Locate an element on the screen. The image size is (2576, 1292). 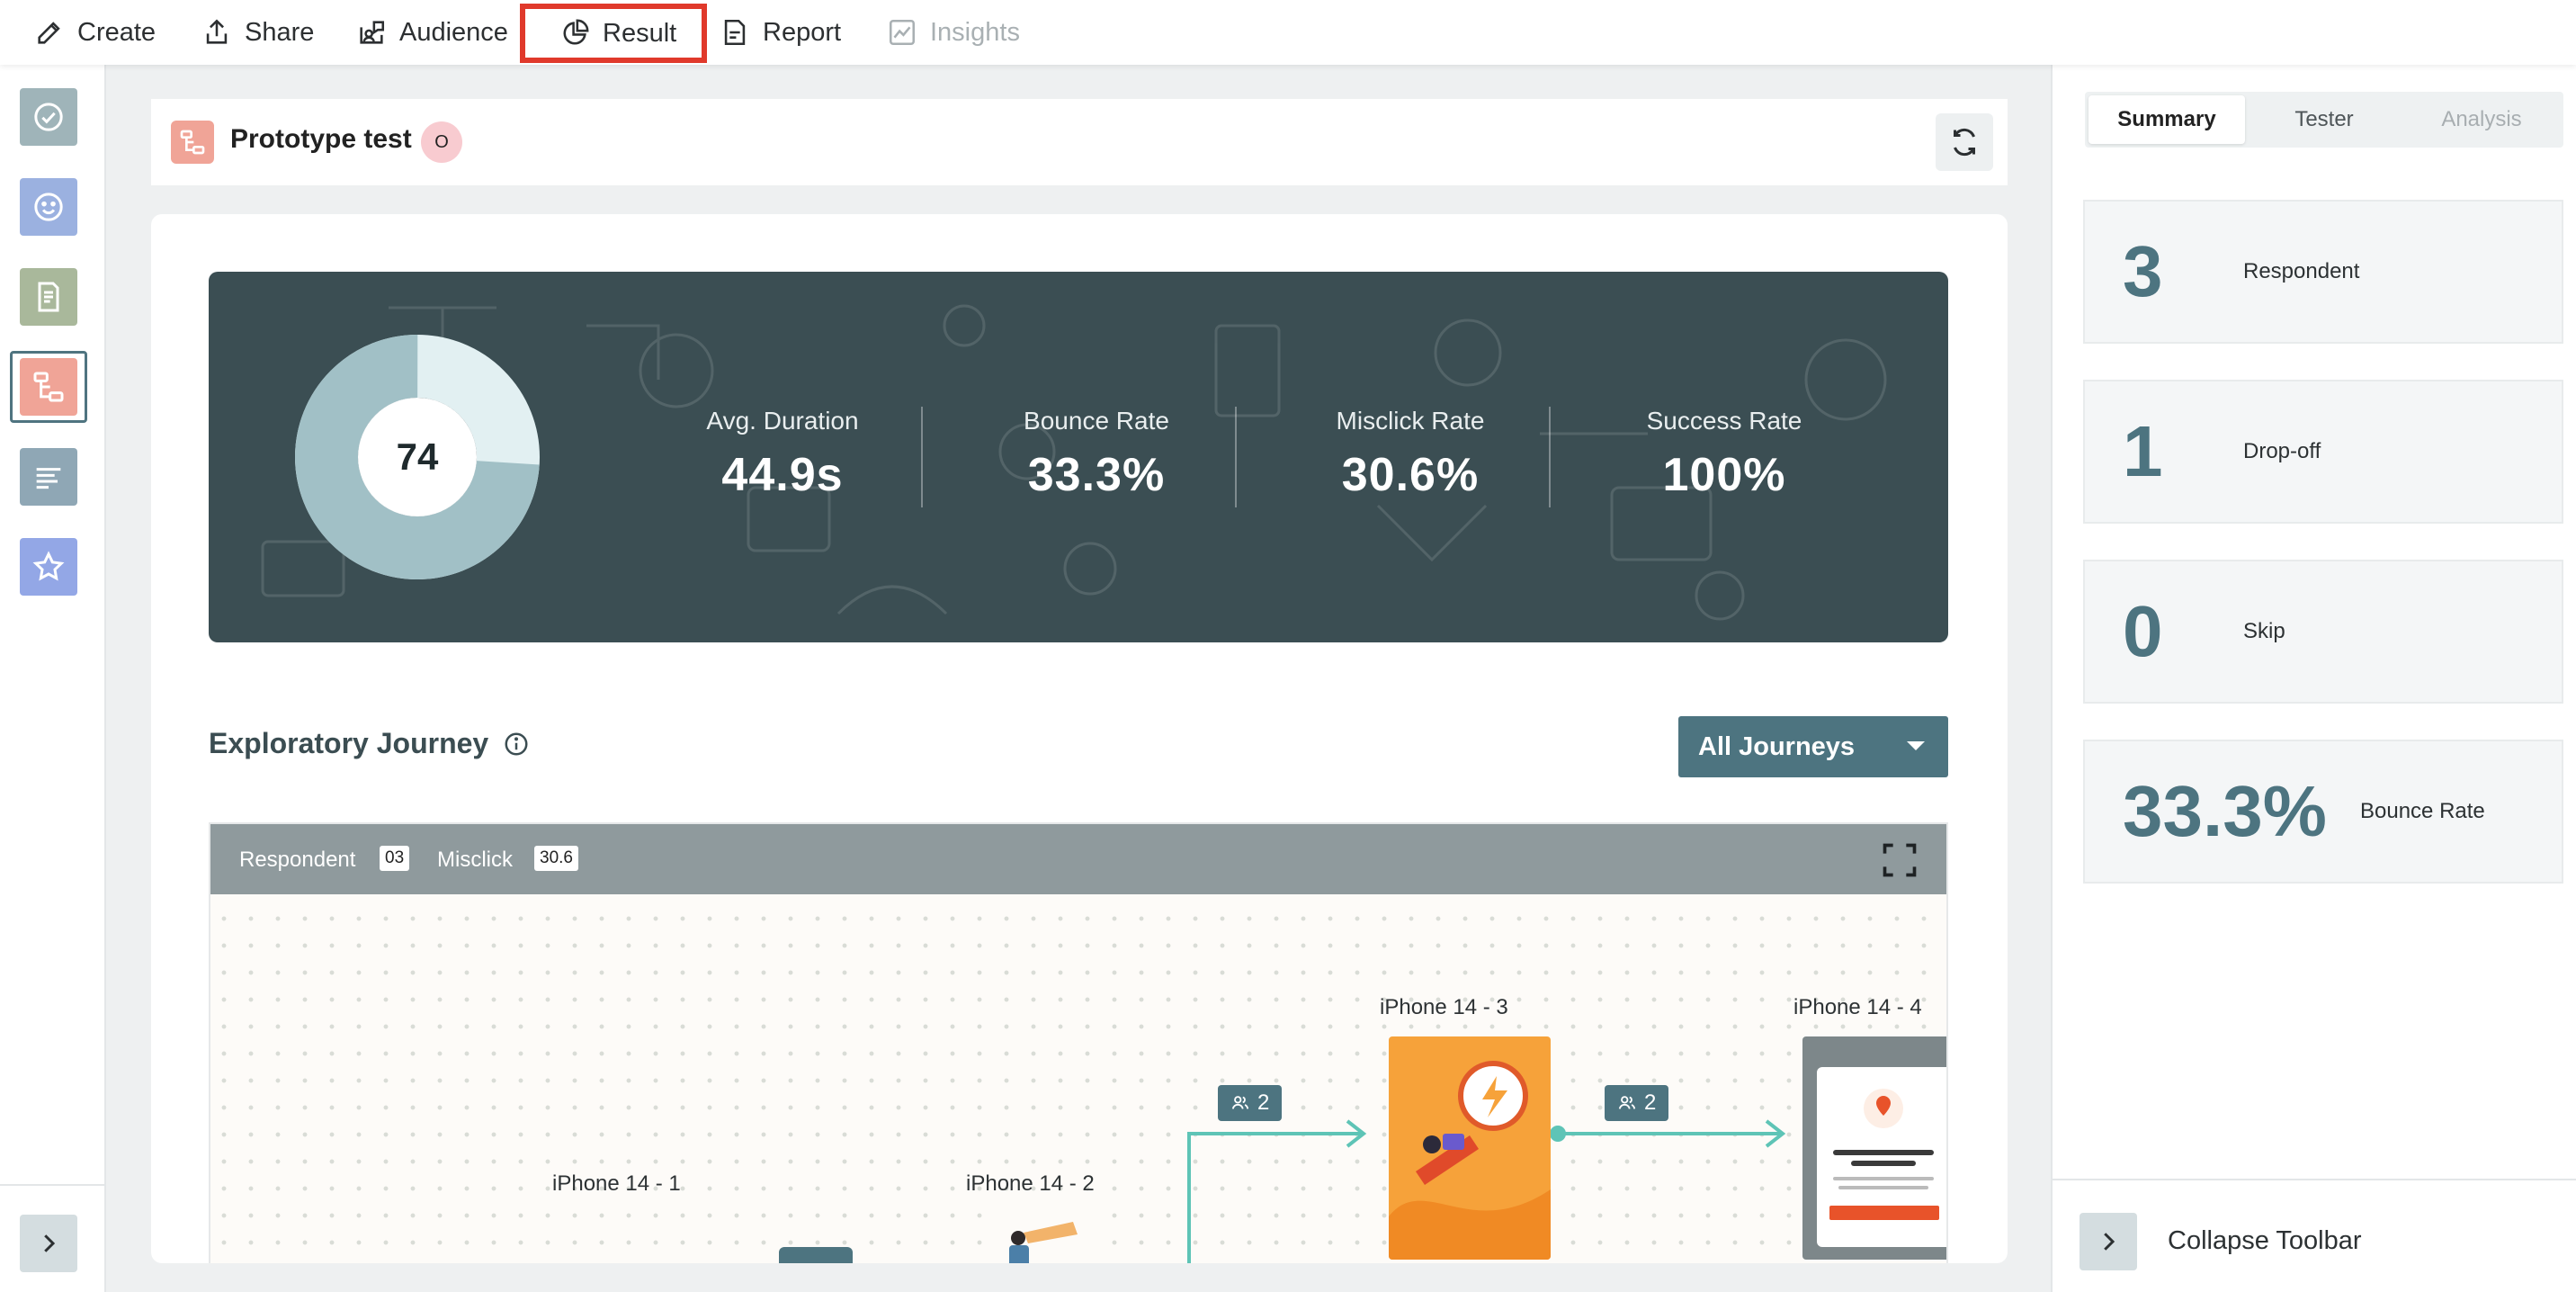
illustration-head is located at coordinates (1018, 1238).